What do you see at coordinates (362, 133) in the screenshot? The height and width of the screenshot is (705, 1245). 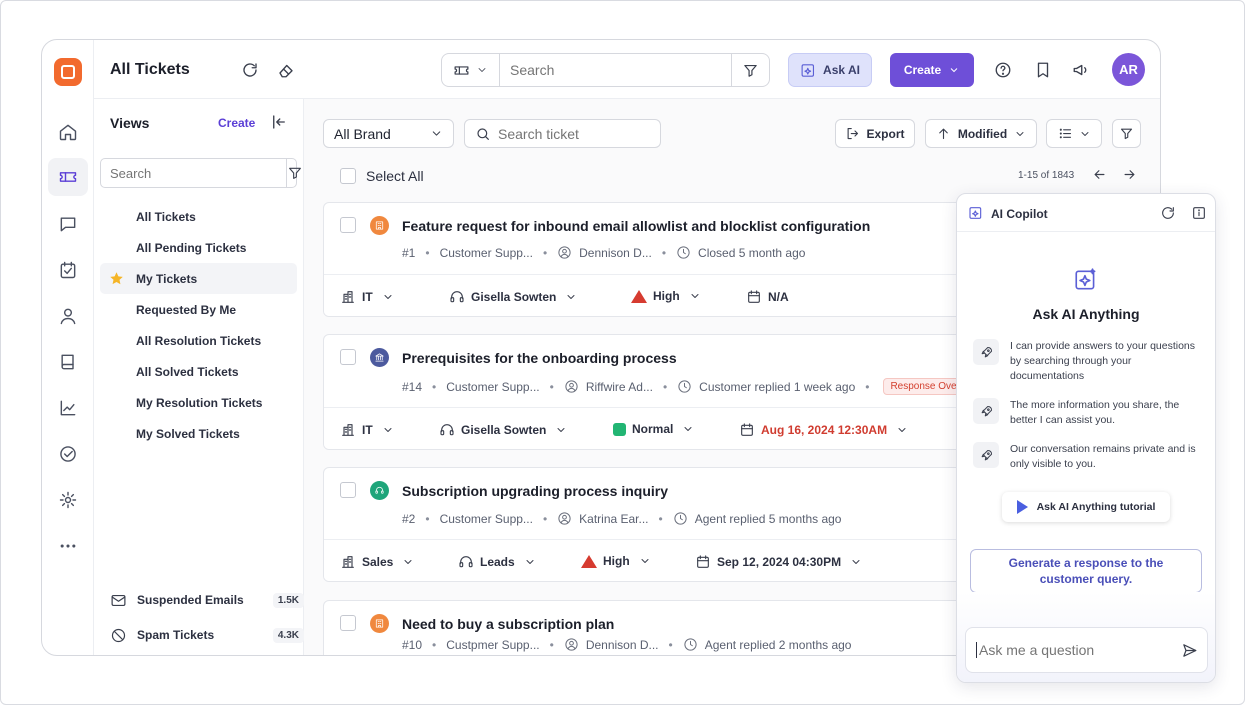 I see `brand-select-value: All Brand` at bounding box center [362, 133].